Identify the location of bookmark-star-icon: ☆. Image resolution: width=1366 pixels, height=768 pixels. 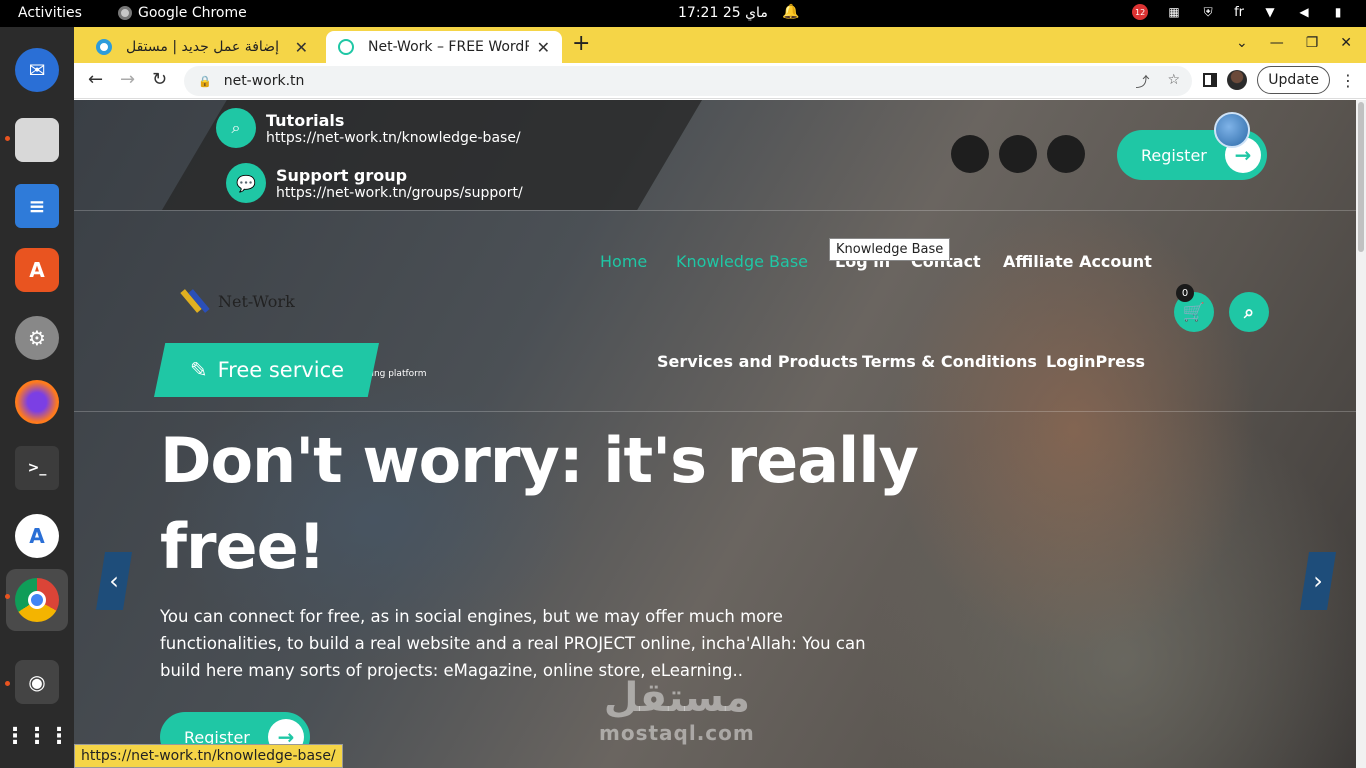
(1173, 82).